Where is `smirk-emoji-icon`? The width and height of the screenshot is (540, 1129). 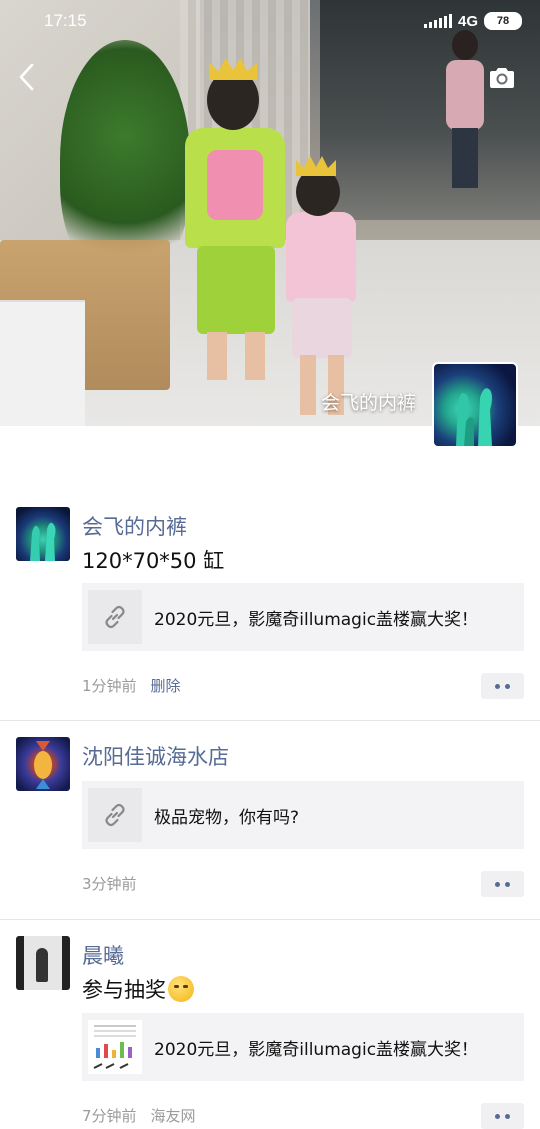 smirk-emoji-icon is located at coordinates (181, 989).